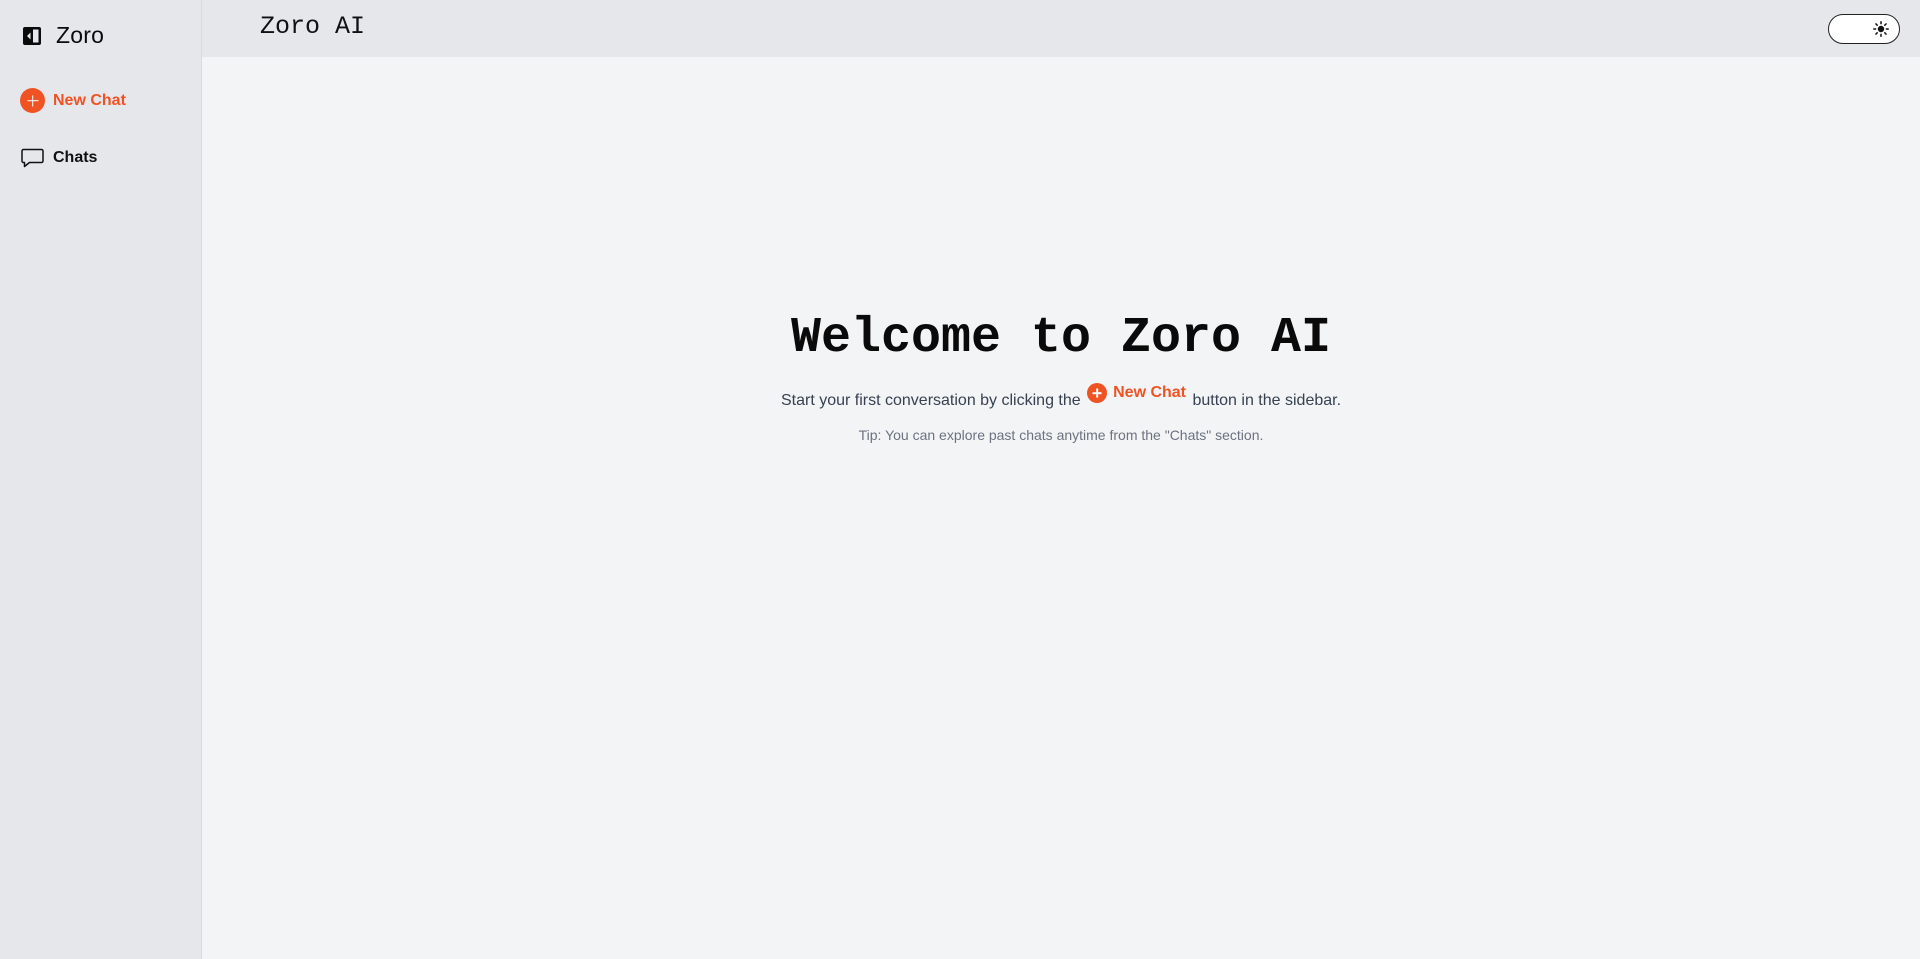 The width and height of the screenshot is (1920, 959). Describe the element at coordinates (89, 100) in the screenshot. I see `sidebar-item-label: New Chat` at that location.